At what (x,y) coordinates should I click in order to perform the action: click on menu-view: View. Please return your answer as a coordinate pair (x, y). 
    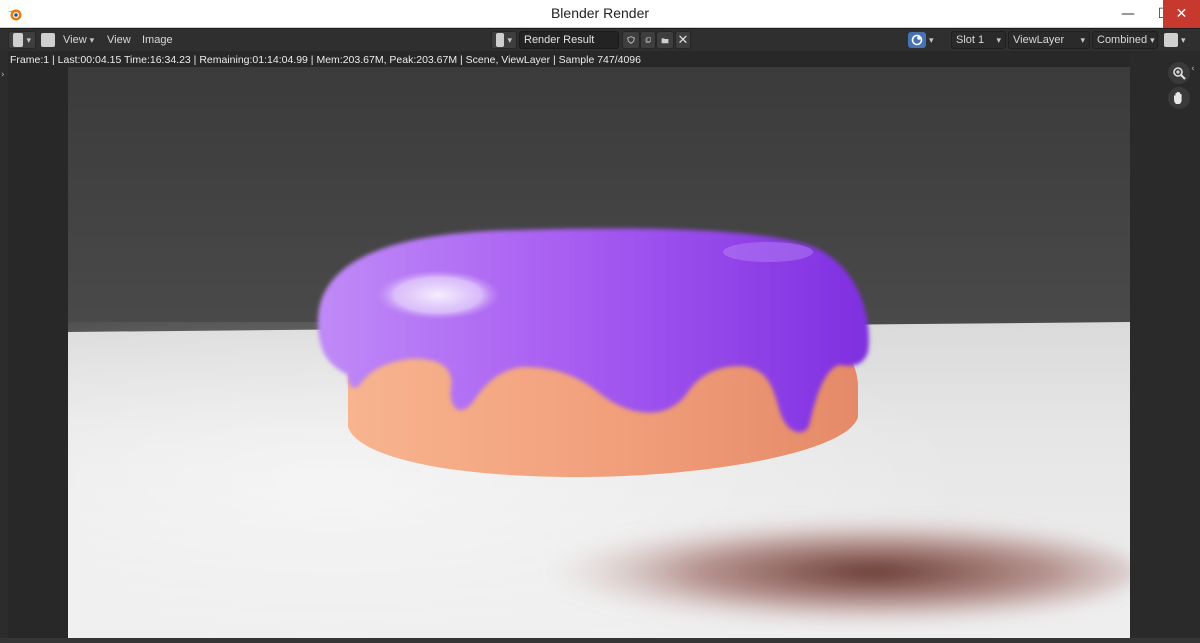
    Looking at the image, I should click on (119, 40).